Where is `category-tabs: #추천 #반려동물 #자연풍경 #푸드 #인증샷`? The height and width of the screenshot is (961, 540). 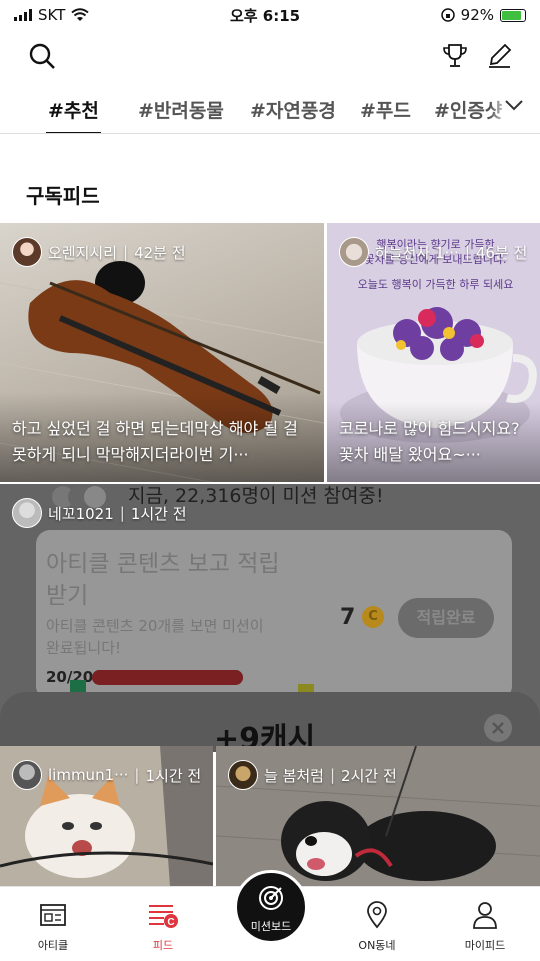
category-tabs: #추천 #반려동물 #자연풍경 #푸드 #인증샷 is located at coordinates (270, 110).